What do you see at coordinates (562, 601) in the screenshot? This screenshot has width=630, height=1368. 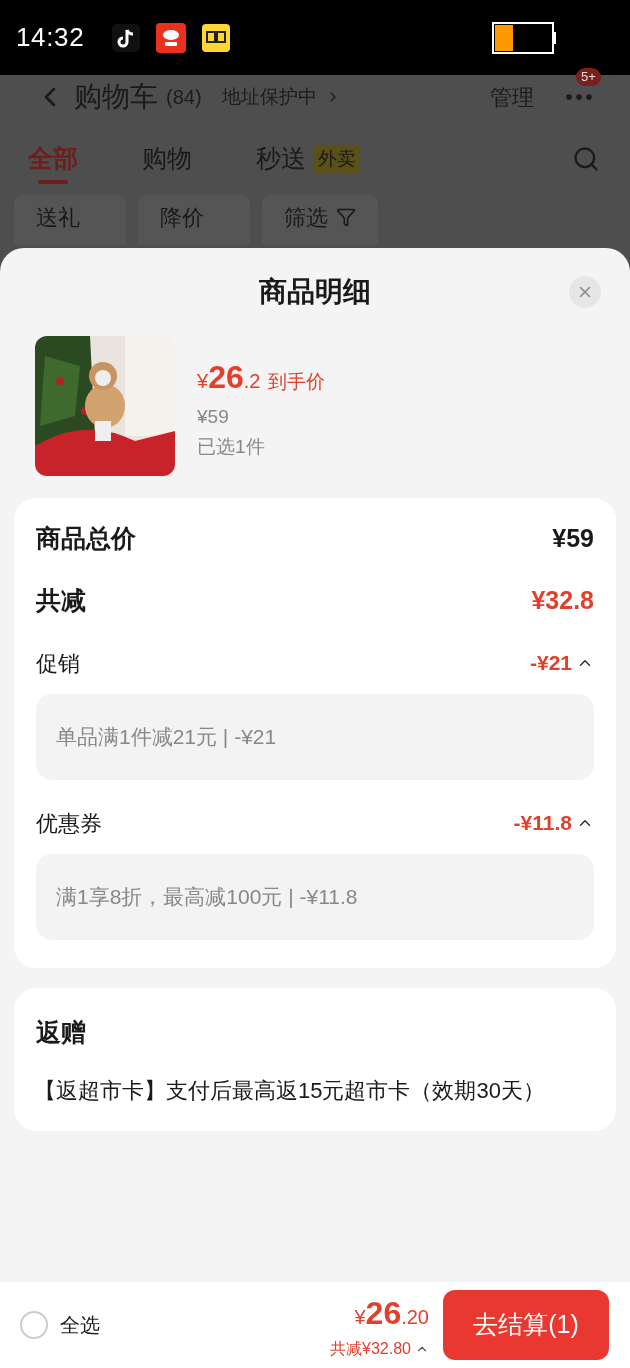 I see `summary-value: ¥32.8` at bounding box center [562, 601].